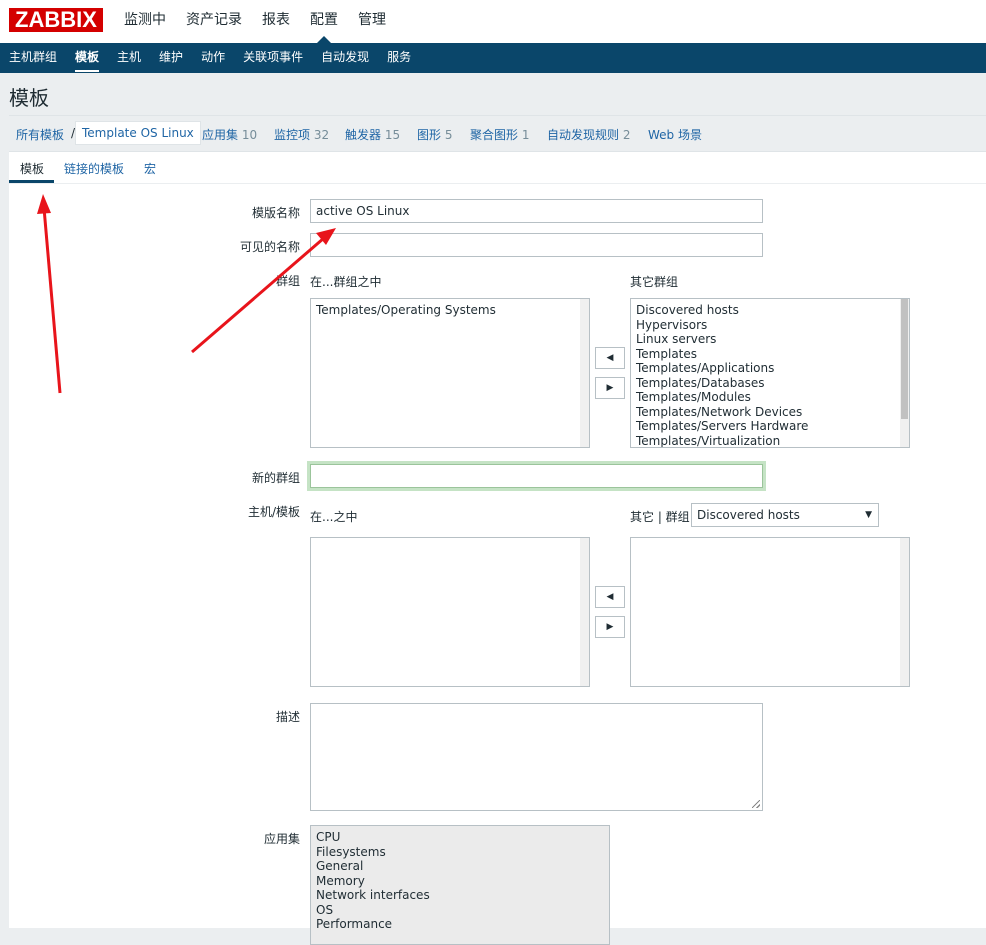 The height and width of the screenshot is (945, 986). I want to click on template-name-input: active OS Linux, so click(536, 211).